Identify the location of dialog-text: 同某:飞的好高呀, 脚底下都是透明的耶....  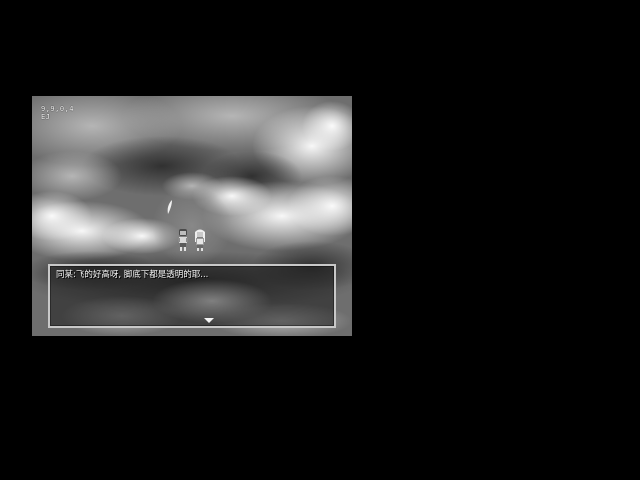
(132, 275).